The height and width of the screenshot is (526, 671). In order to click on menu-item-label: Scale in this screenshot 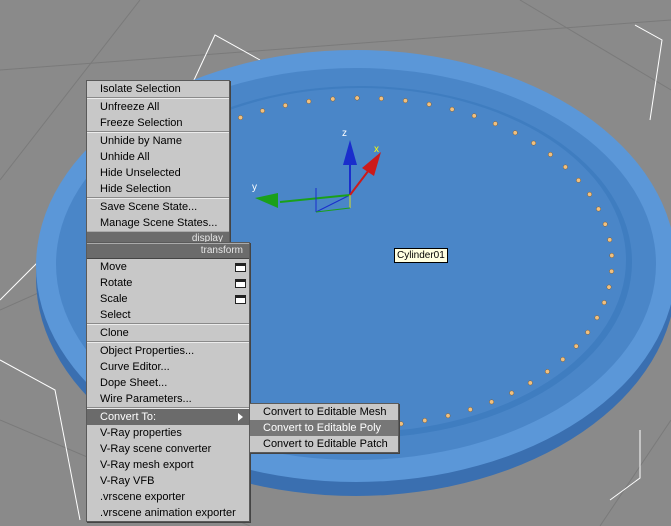, I will do `click(114, 299)`.